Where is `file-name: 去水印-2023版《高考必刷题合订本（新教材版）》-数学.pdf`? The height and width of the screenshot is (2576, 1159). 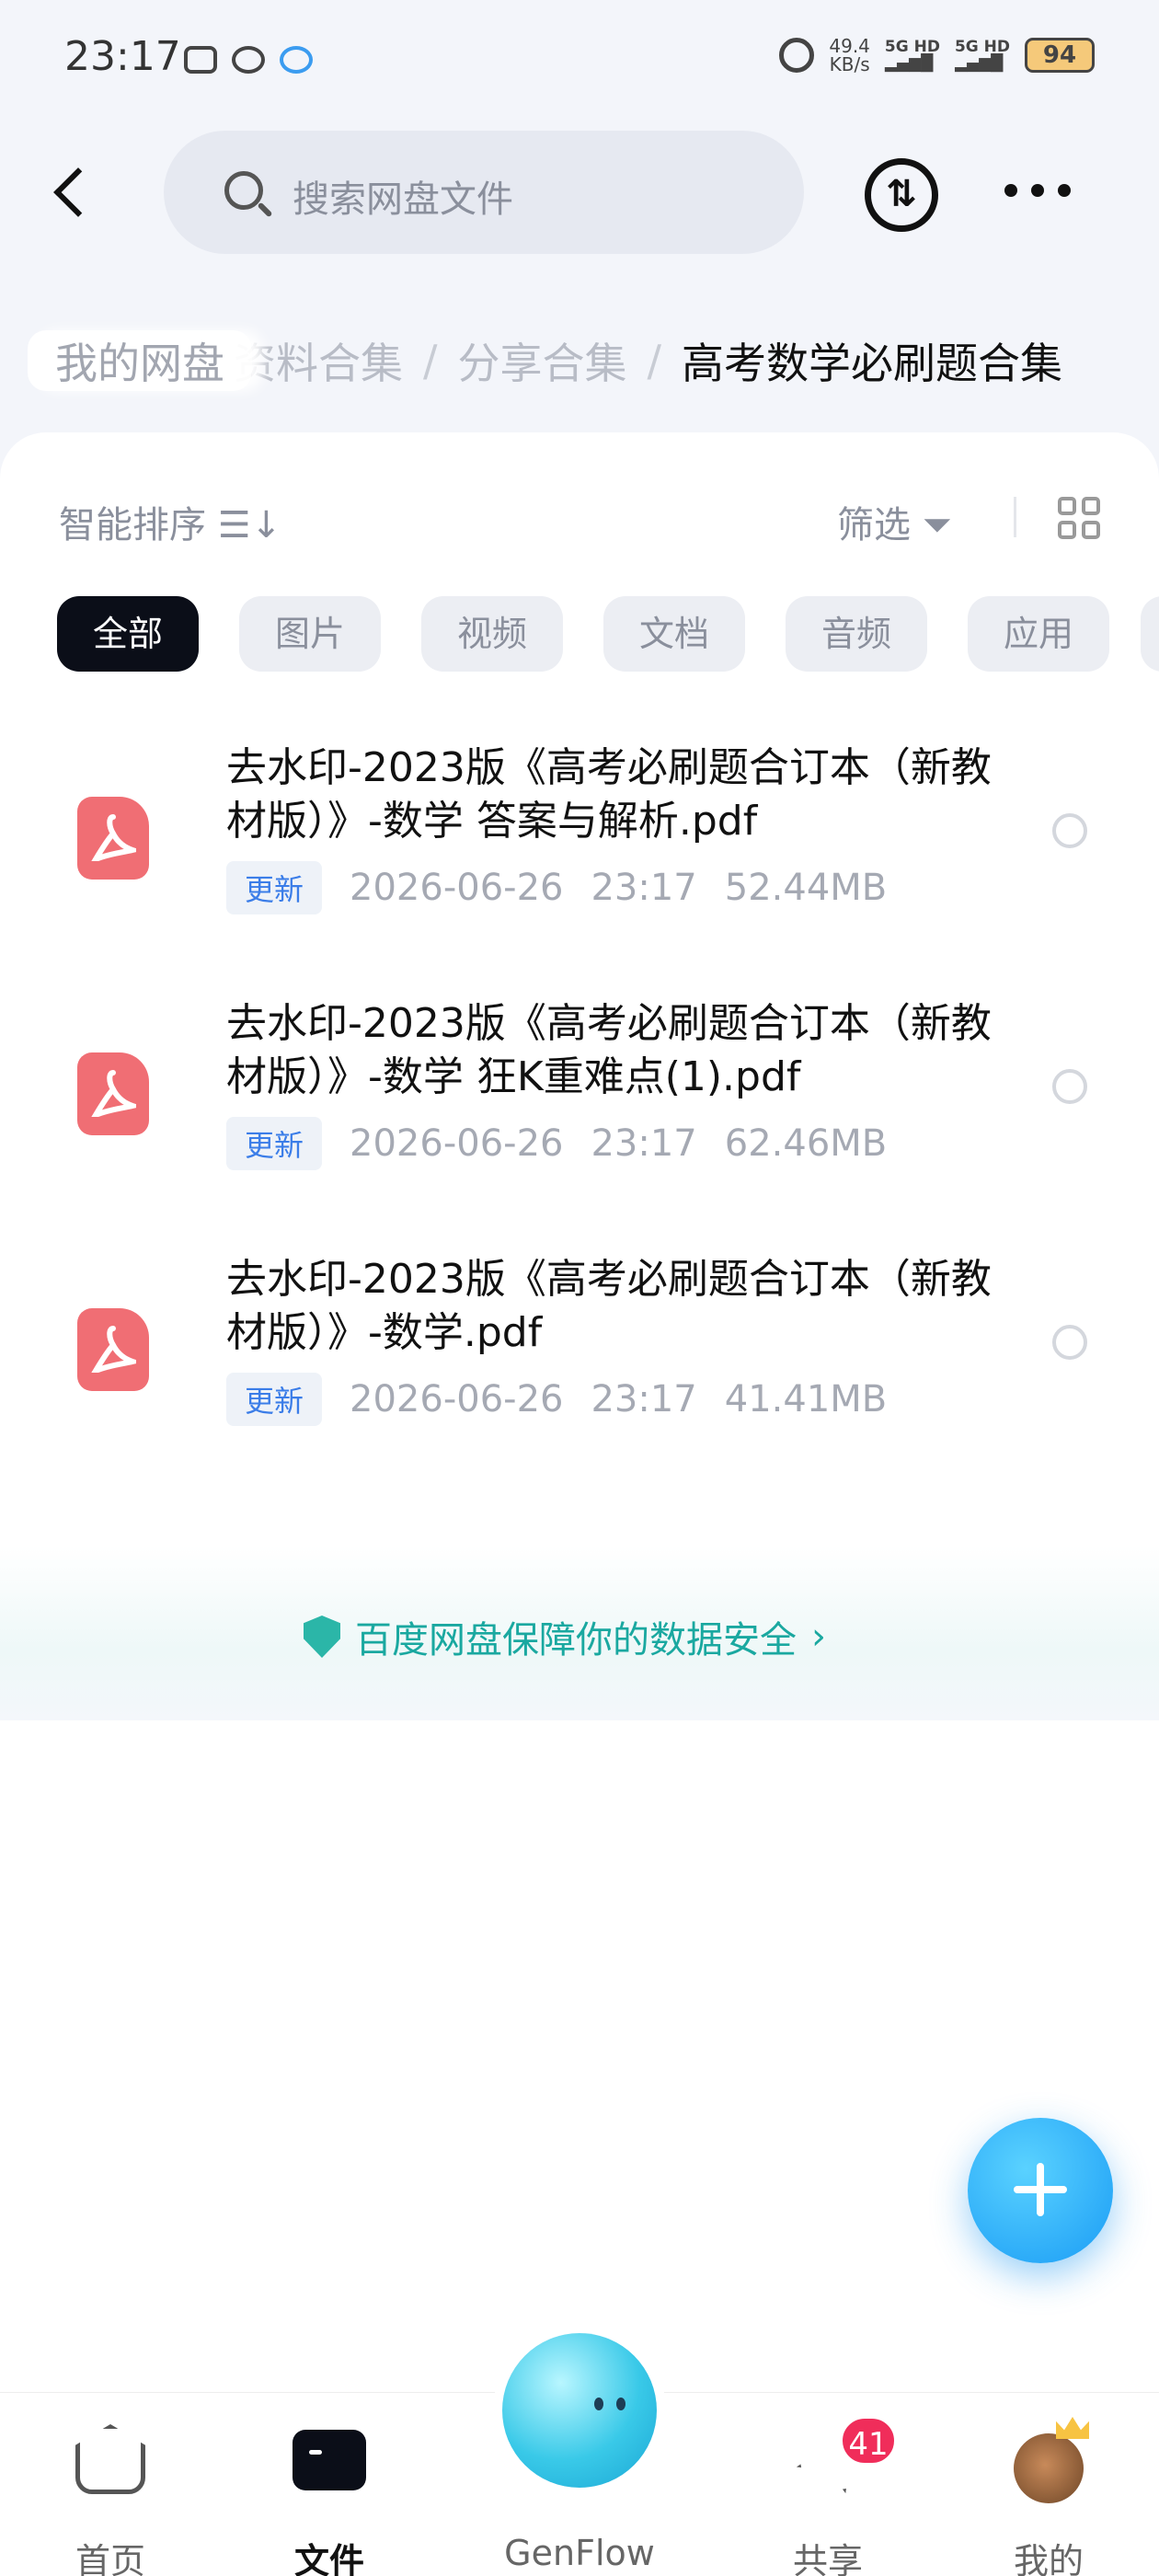
file-name: 去水印-2023版《高考必刷题合订本（新教材版）》-数学.pdf is located at coordinates (609, 1306).